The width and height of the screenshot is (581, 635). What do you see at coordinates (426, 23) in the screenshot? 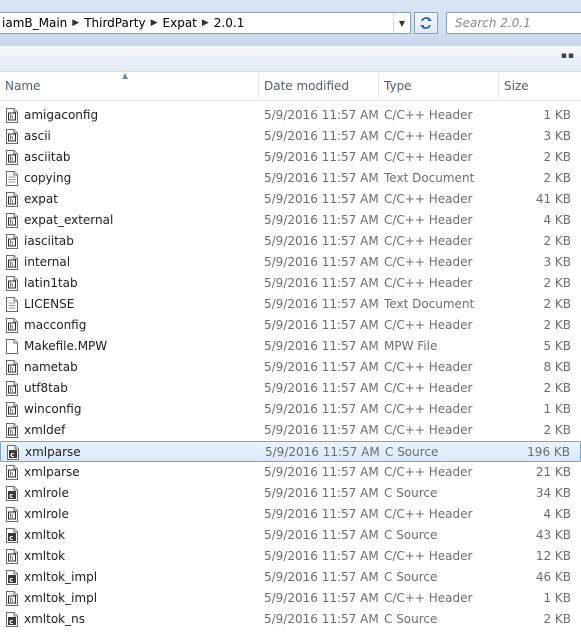
I see `refresh-button` at bounding box center [426, 23].